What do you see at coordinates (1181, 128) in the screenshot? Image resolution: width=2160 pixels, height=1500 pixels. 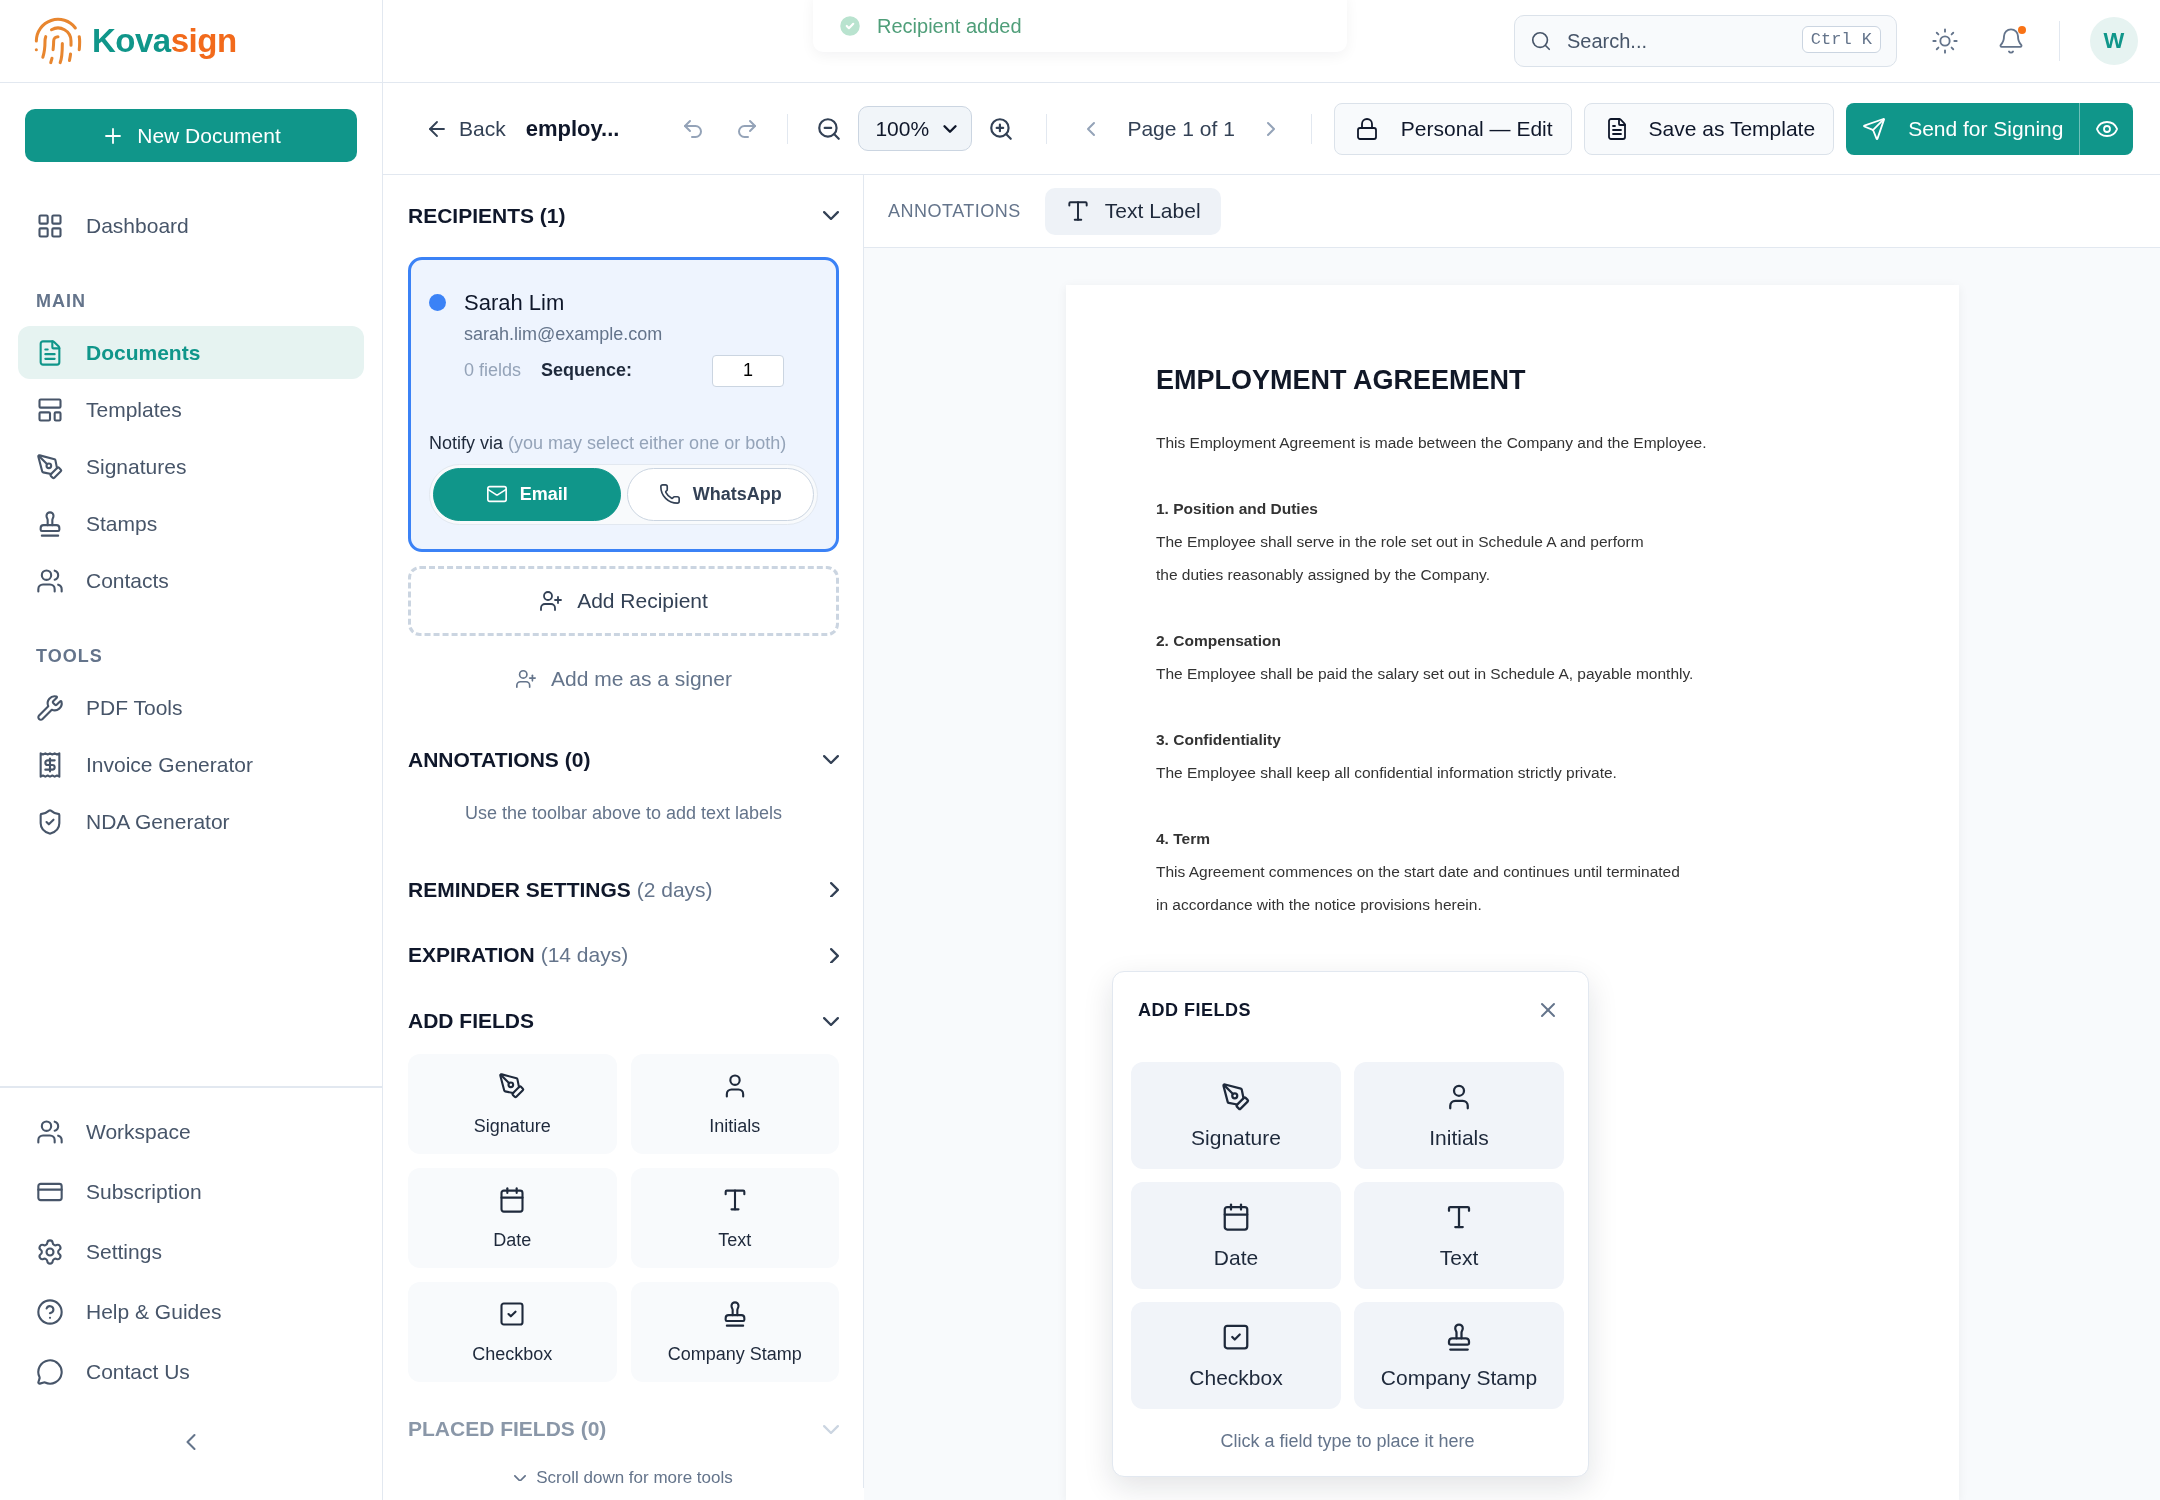 I see `page-indicator: Page 1 of 1` at bounding box center [1181, 128].